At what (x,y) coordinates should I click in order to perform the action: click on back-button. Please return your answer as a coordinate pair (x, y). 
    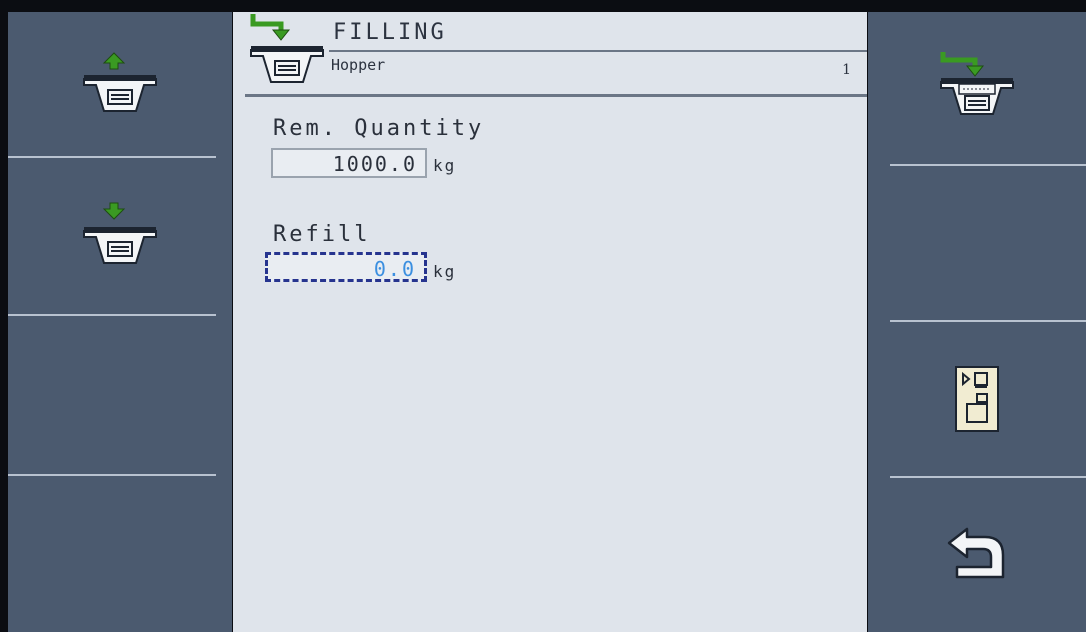
    Looking at the image, I should click on (977, 555).